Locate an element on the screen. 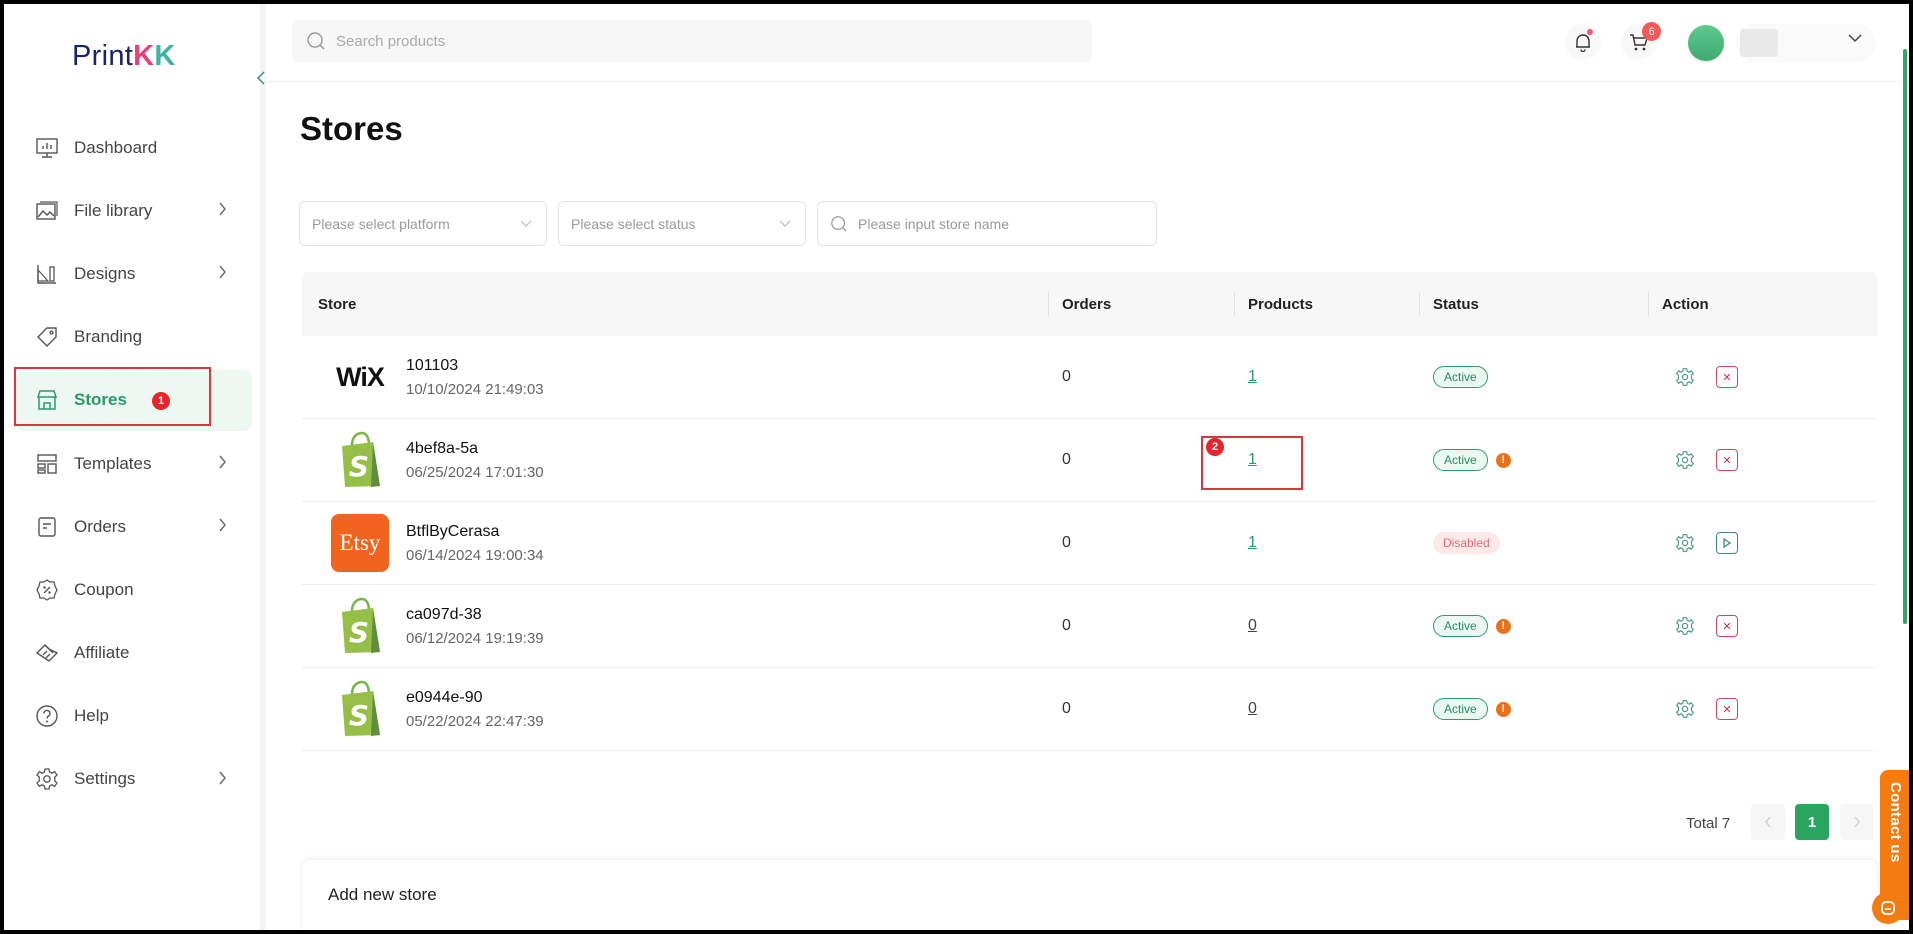  platform-logo: Etsy is located at coordinates (360, 543).